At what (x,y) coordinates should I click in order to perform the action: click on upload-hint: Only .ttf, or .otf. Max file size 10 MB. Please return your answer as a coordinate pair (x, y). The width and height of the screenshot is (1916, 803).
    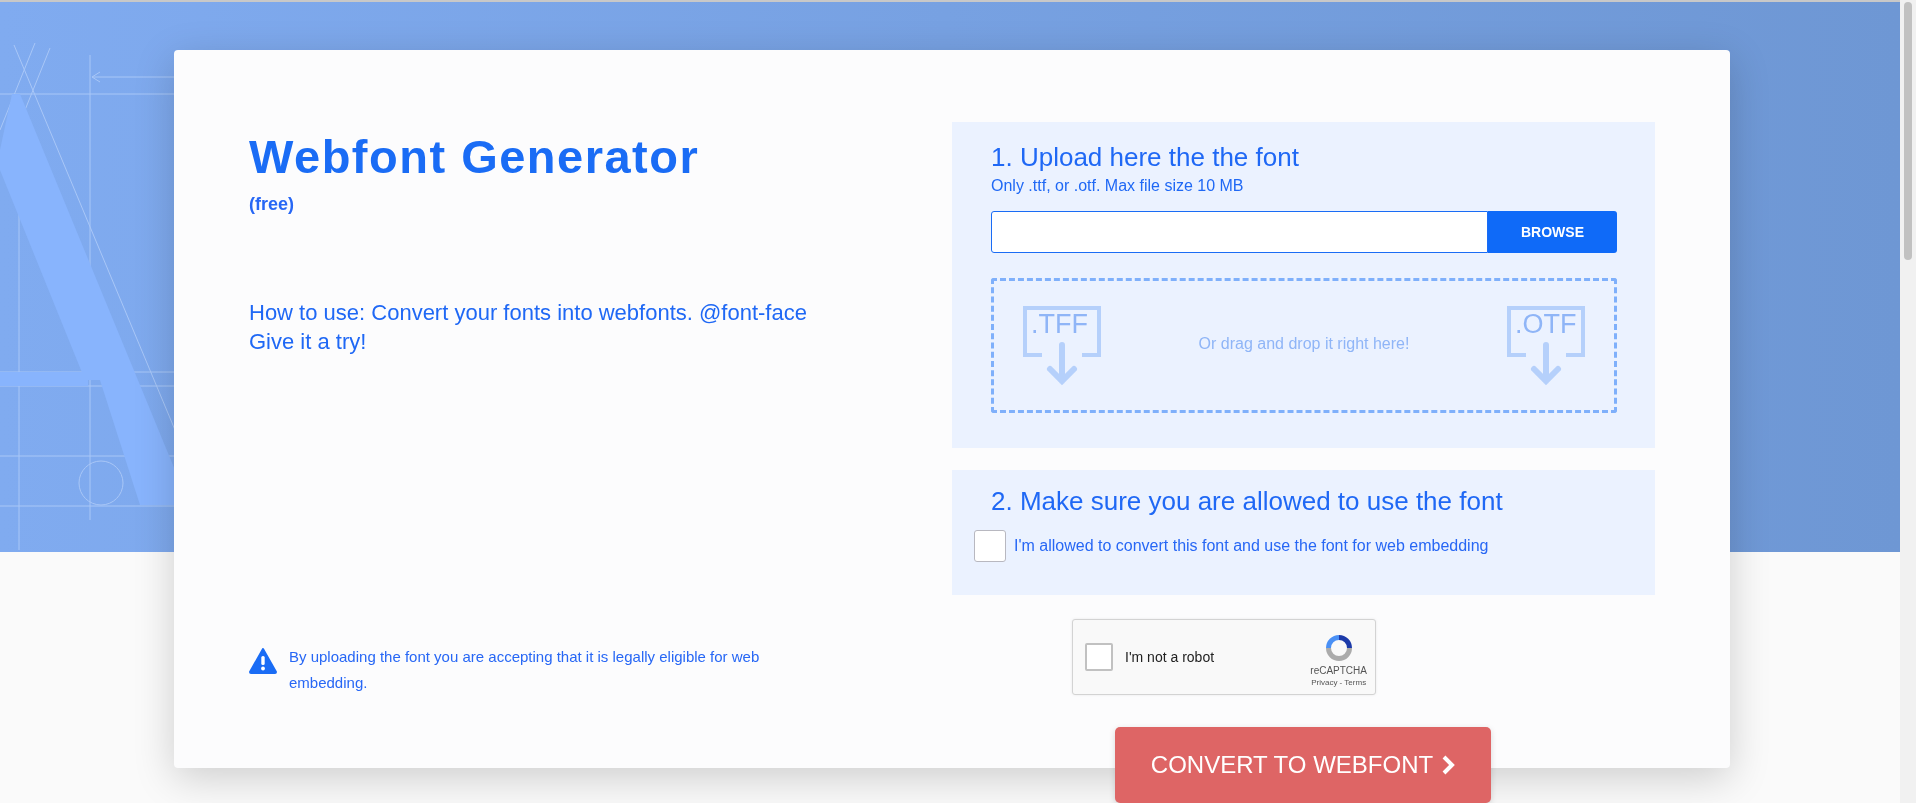
    Looking at the image, I should click on (1118, 186).